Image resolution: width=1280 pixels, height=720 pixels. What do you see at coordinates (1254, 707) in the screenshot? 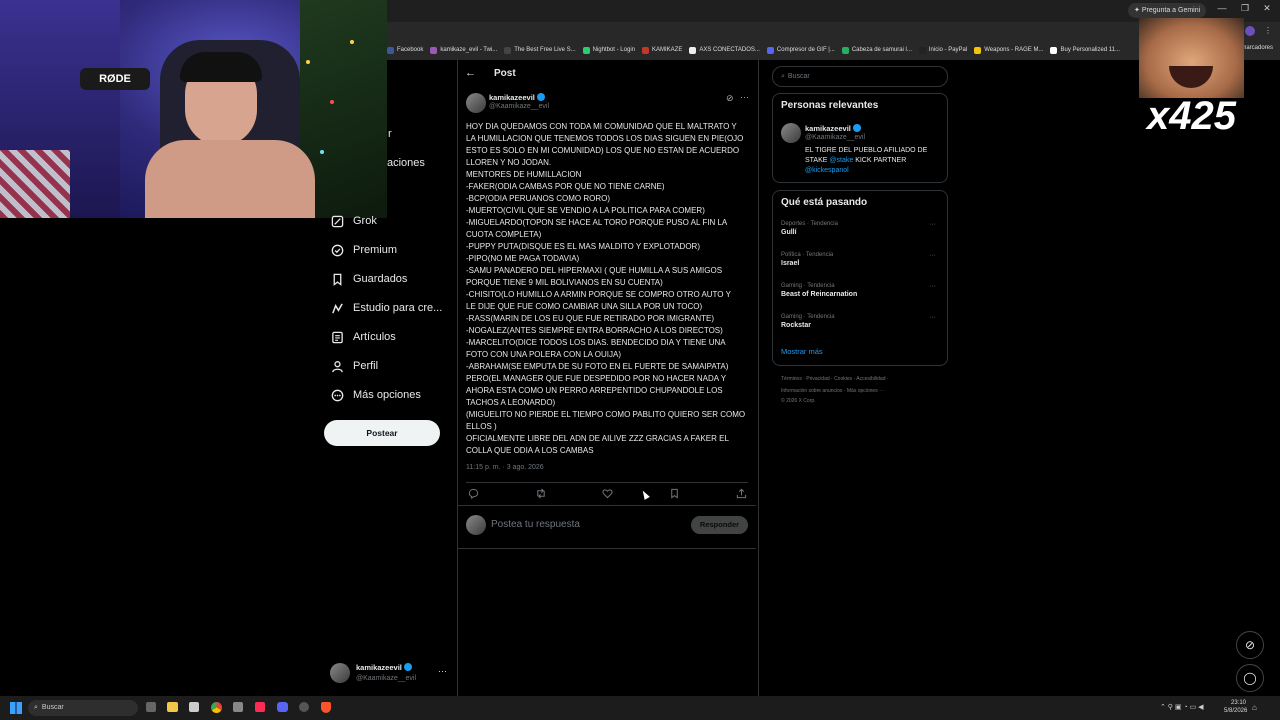
I see `notification-icon: ⌂` at bounding box center [1254, 707].